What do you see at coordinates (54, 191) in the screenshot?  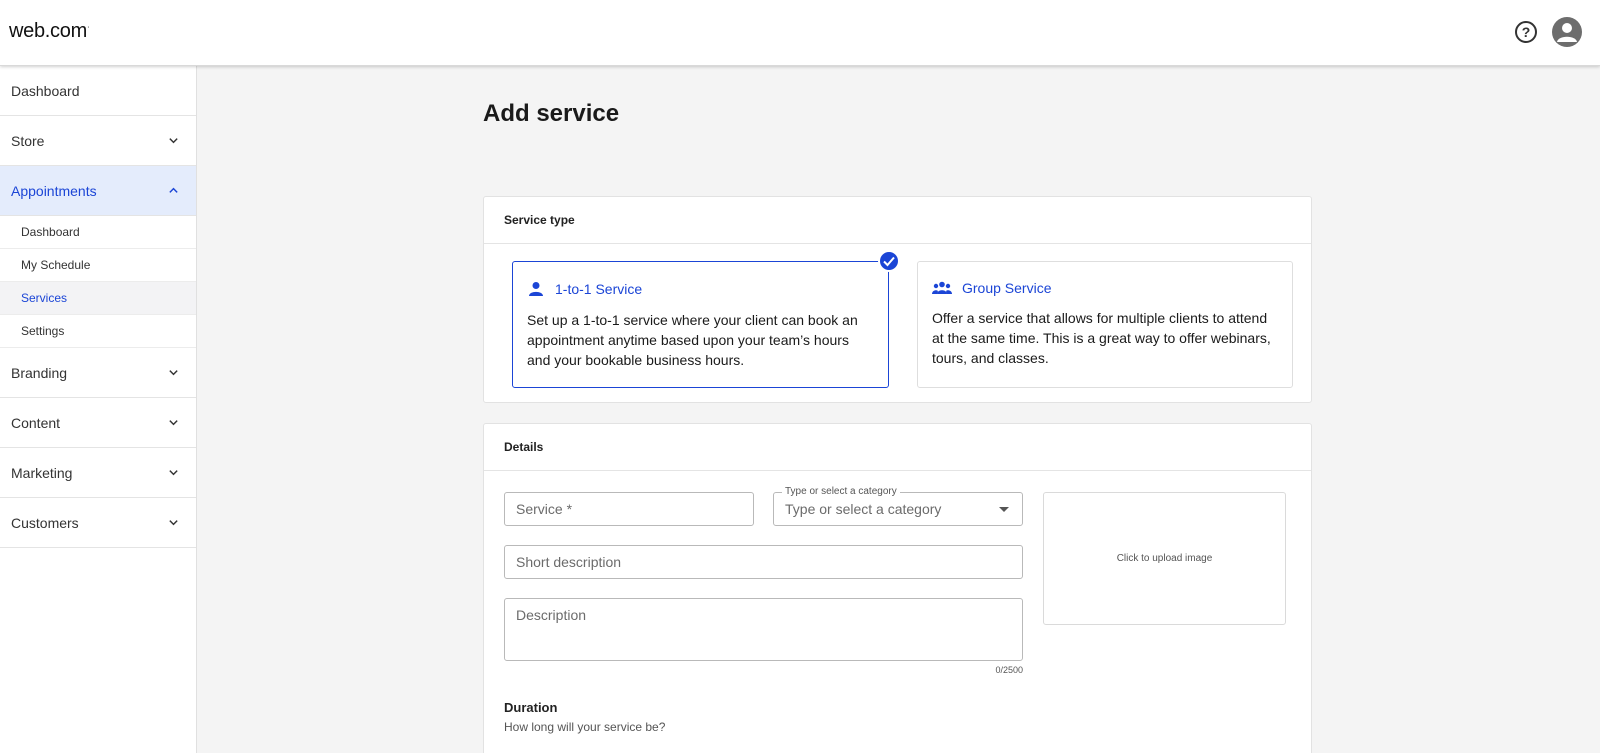 I see `sidebar-item-label: Appointments` at bounding box center [54, 191].